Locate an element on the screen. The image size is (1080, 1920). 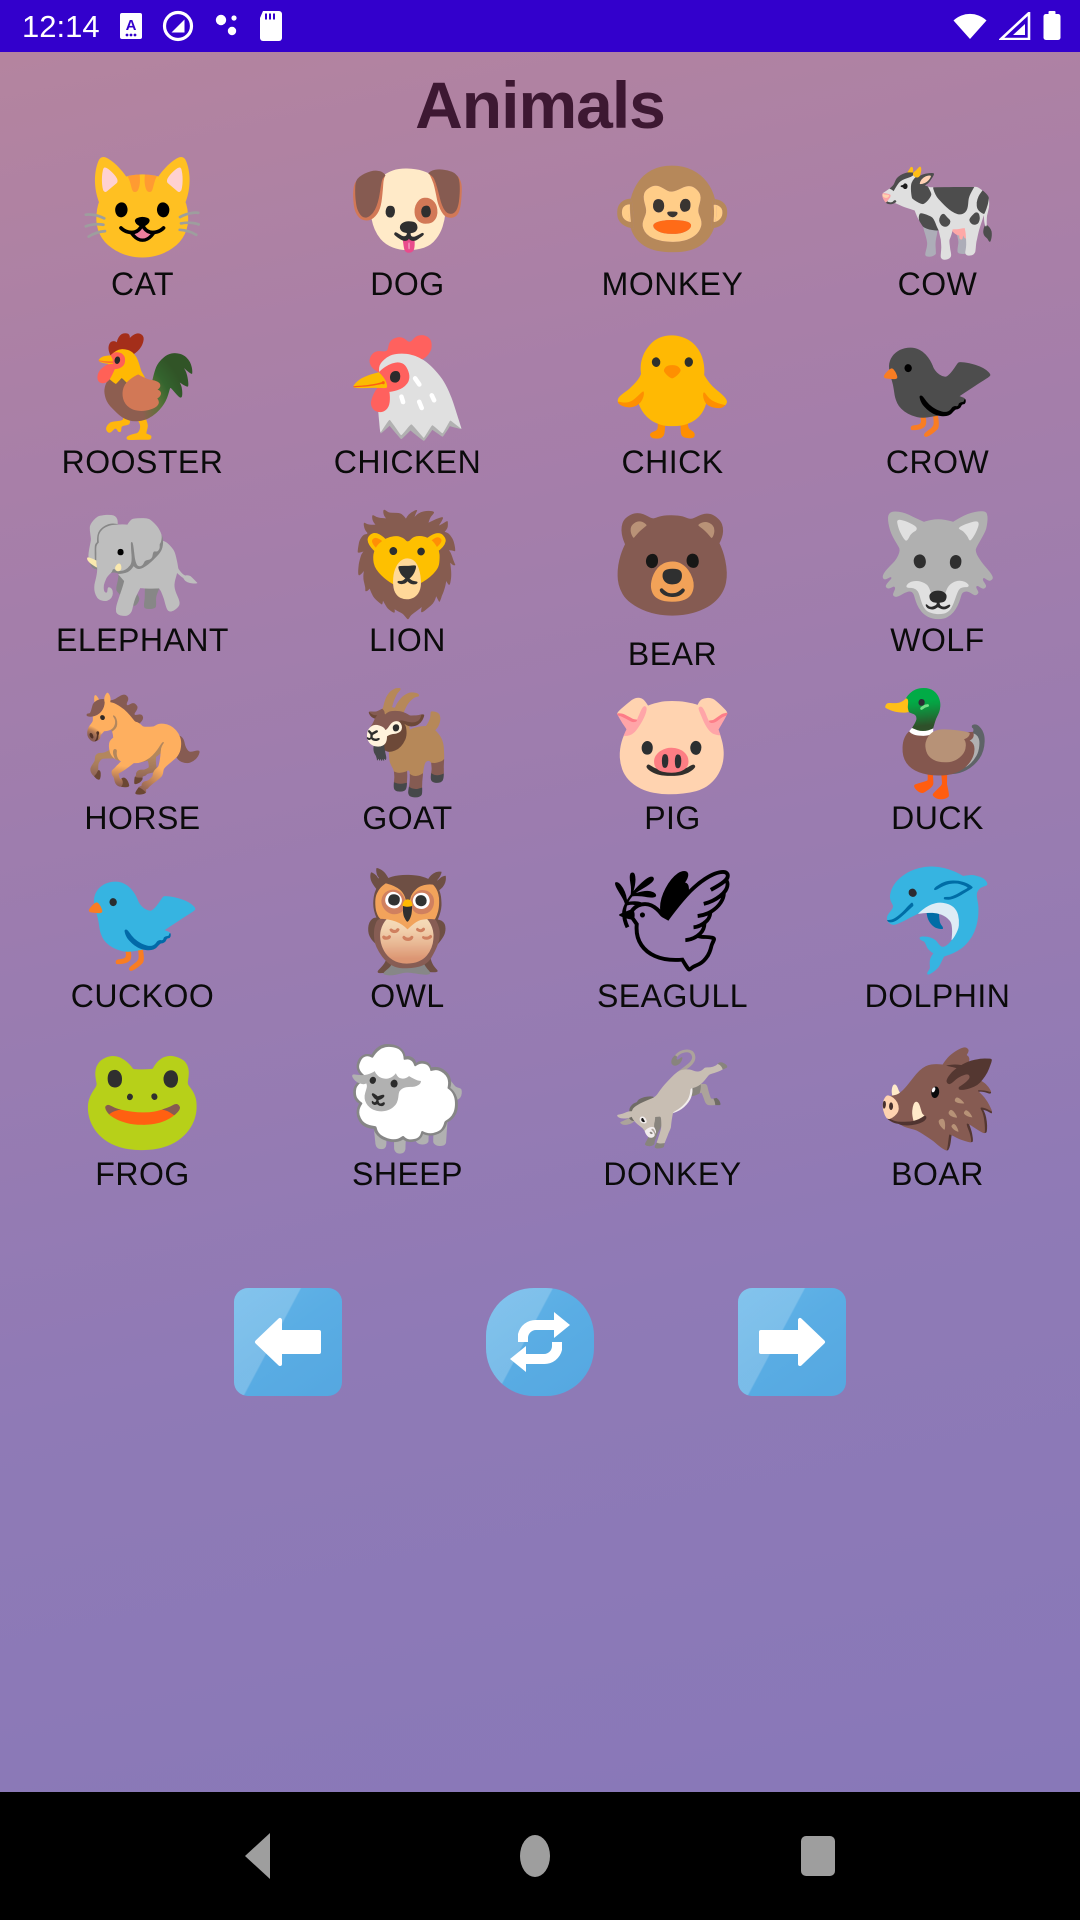
grid-item: 🐥 CHICK is located at coordinates (672, 417).